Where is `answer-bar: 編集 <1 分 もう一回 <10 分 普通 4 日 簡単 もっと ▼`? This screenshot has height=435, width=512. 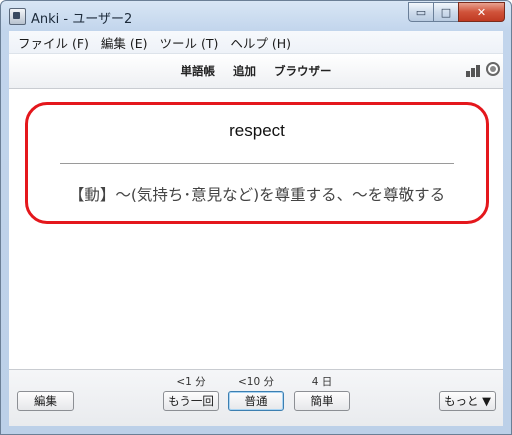 answer-bar: 編集 <1 分 もう一回 <10 分 普通 4 日 簡単 もっと ▼ is located at coordinates (256, 397).